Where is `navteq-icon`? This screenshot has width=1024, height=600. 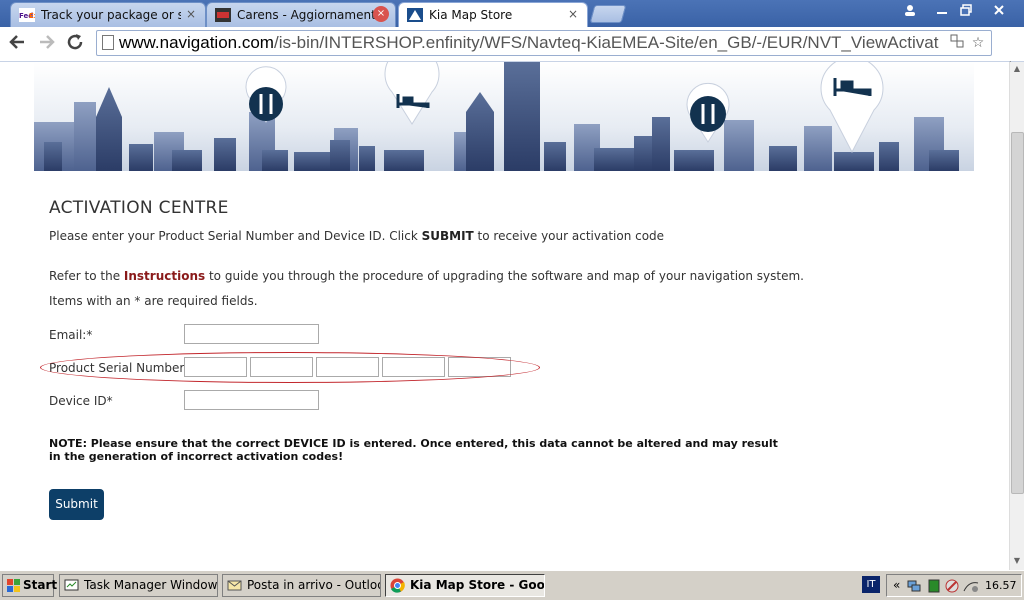
navteq-icon is located at coordinates (415, 15).